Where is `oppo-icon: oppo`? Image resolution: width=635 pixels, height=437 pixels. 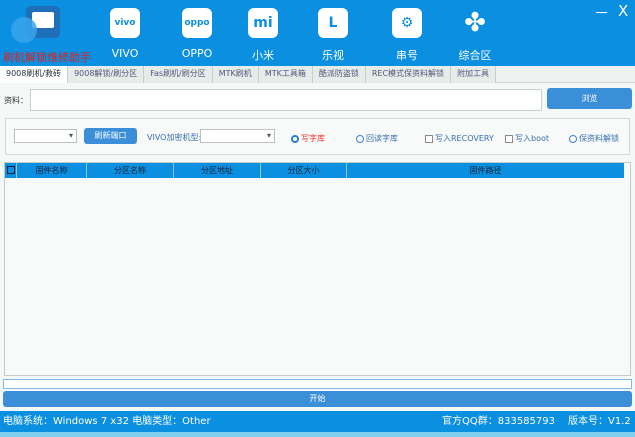 oppo-icon: oppo is located at coordinates (197, 23).